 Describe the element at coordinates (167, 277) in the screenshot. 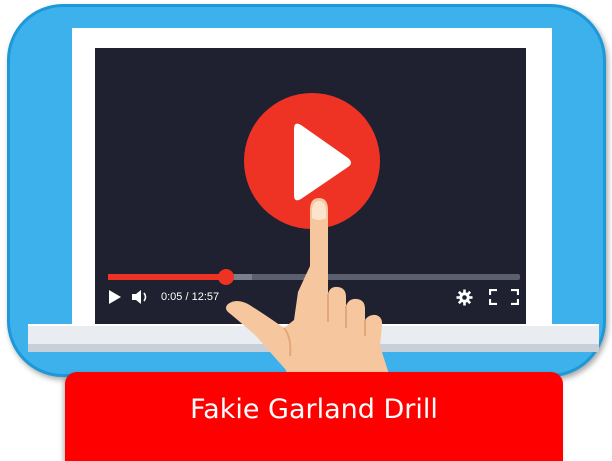

I see `played-bar` at that location.